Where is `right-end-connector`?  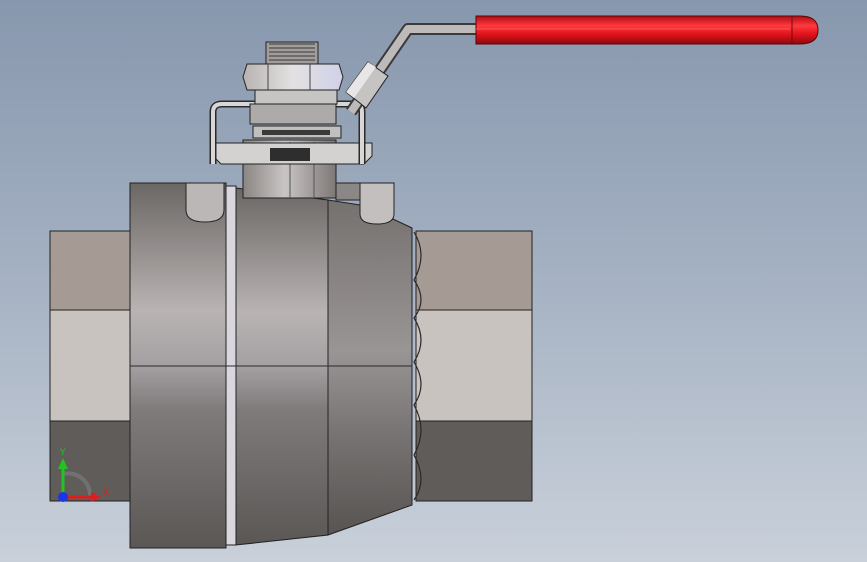
right-end-connector is located at coordinates (473, 366).